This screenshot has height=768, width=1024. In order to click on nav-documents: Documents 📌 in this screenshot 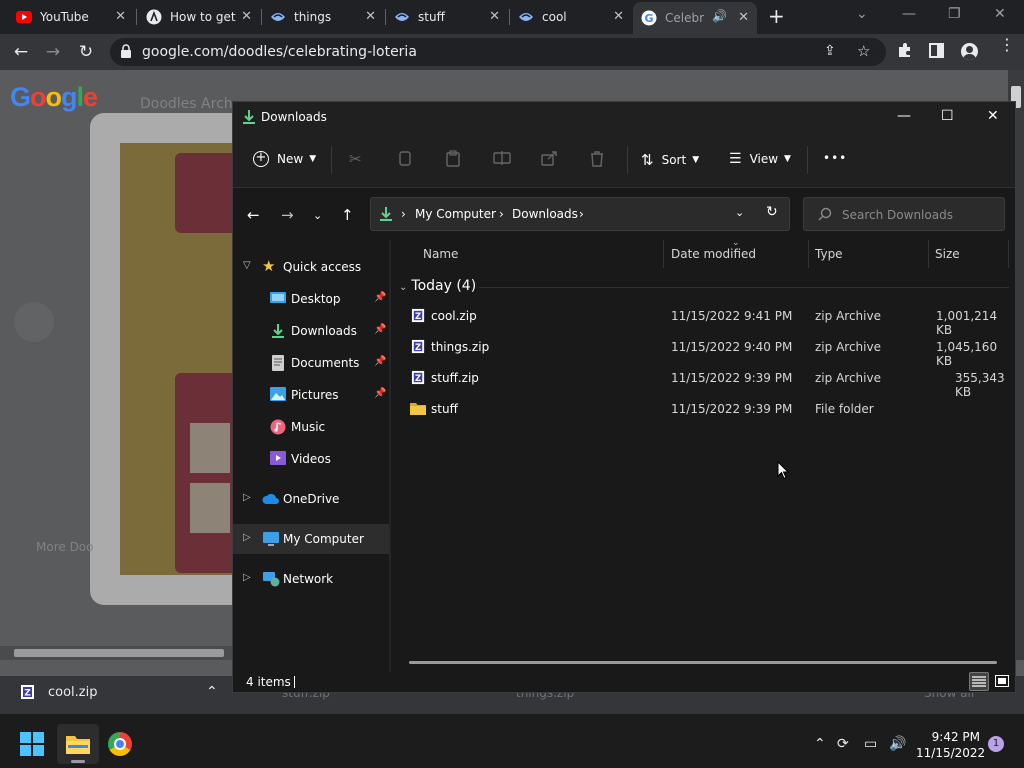, I will do `click(311, 363)`.